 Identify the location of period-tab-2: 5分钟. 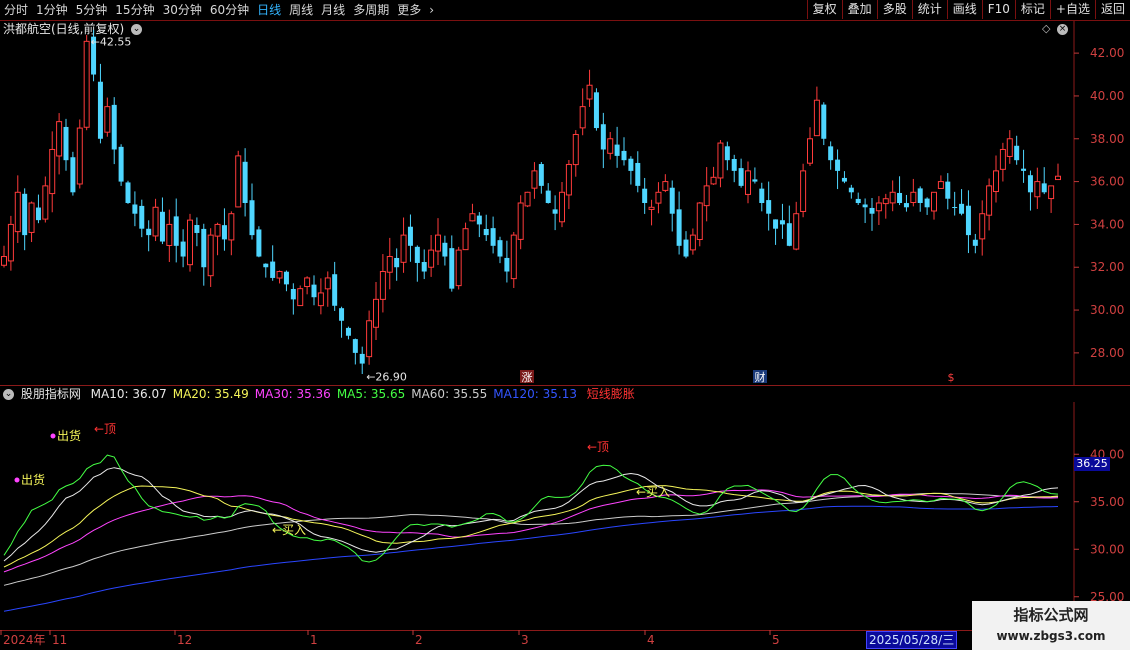
(92, 10).